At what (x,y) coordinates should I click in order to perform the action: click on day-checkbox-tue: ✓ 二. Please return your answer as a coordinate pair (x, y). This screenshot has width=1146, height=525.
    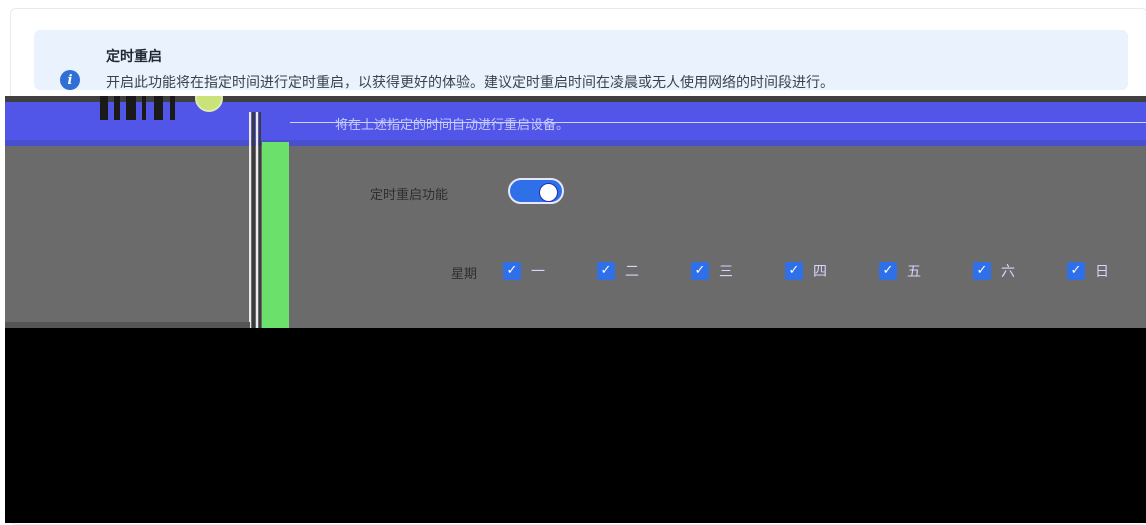
    Looking at the image, I should click on (618, 271).